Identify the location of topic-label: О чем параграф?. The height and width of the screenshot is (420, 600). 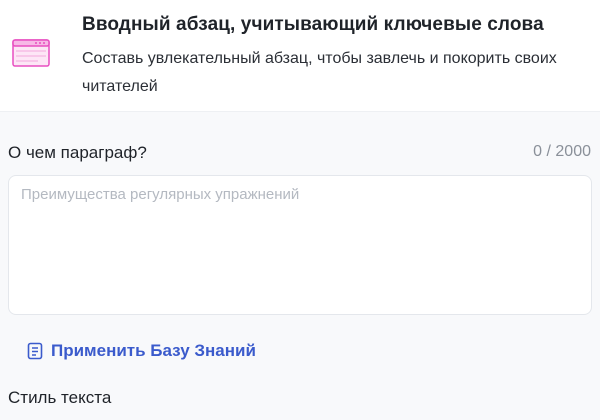
(77, 152).